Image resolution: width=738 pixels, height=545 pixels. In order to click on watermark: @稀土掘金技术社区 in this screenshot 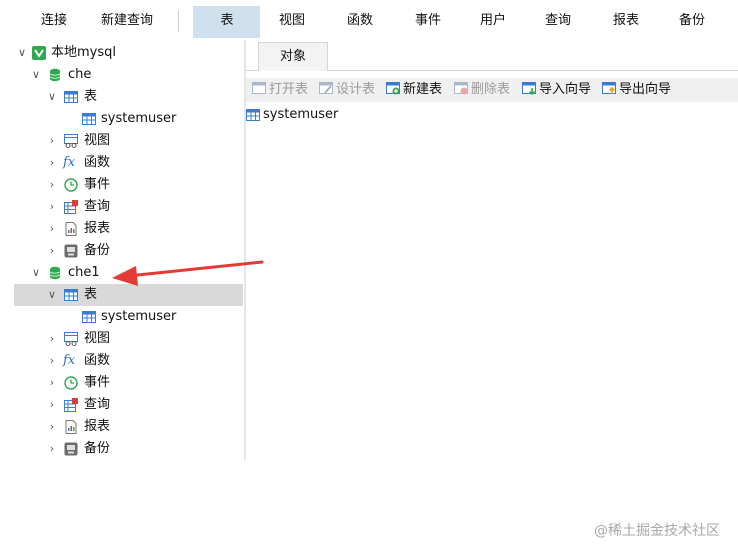, I will do `click(657, 531)`.